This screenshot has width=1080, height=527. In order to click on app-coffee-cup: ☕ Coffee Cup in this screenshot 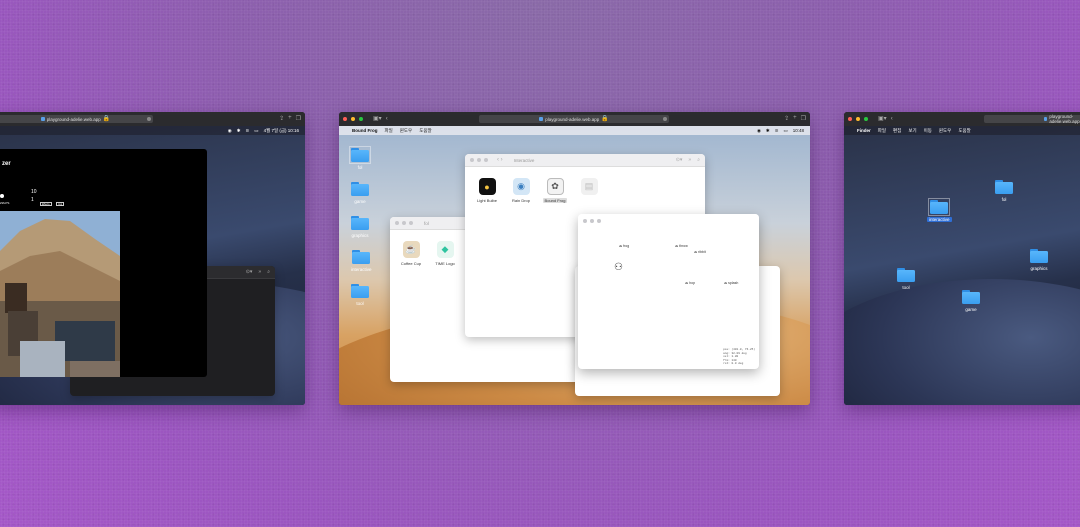, I will do `click(411, 253)`.